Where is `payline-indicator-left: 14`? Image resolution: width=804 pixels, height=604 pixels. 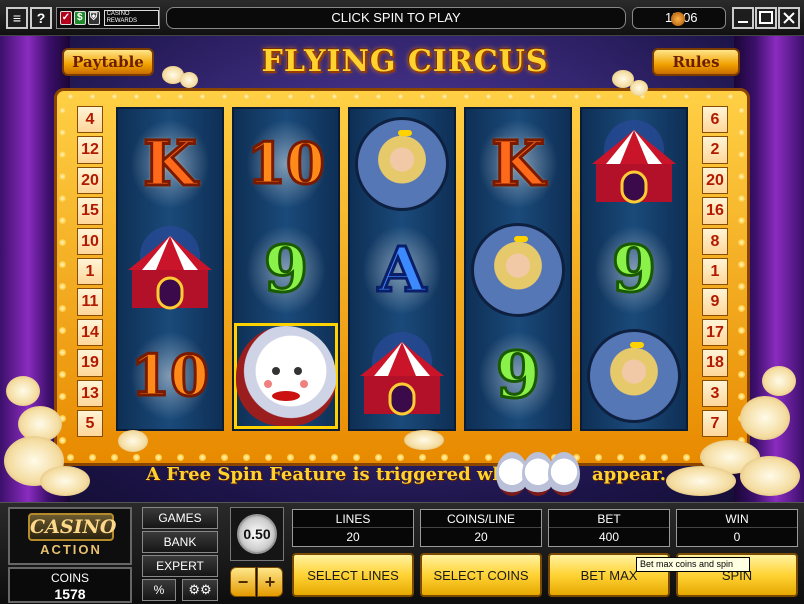 payline-indicator-left: 14 is located at coordinates (90, 332).